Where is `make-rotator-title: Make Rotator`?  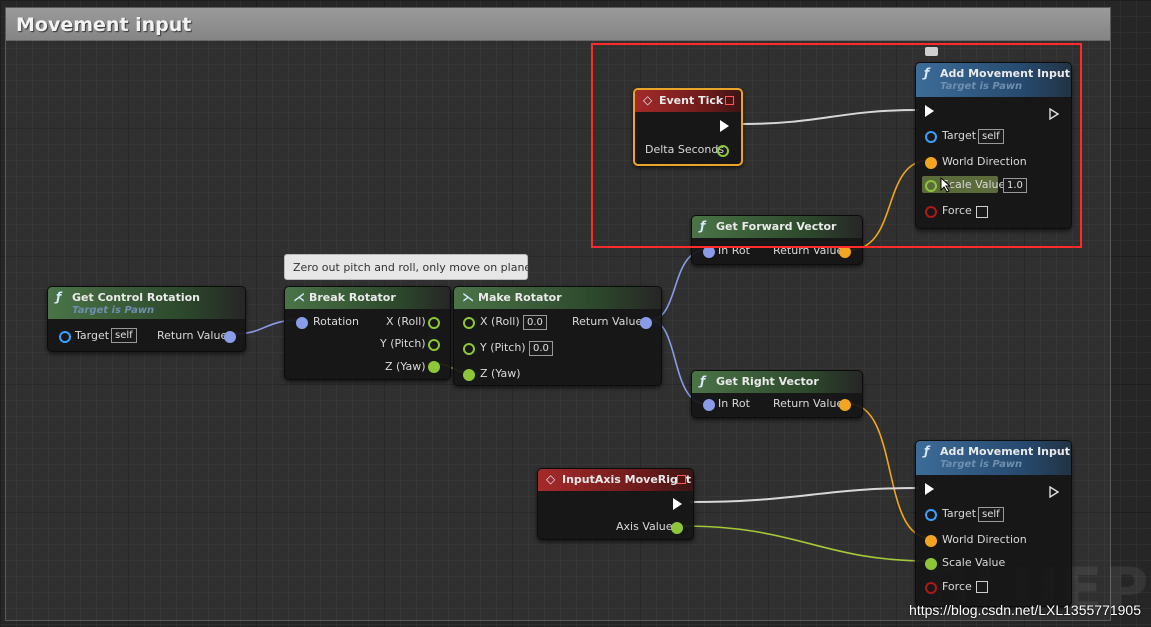
make-rotator-title: Make Rotator is located at coordinates (520, 297).